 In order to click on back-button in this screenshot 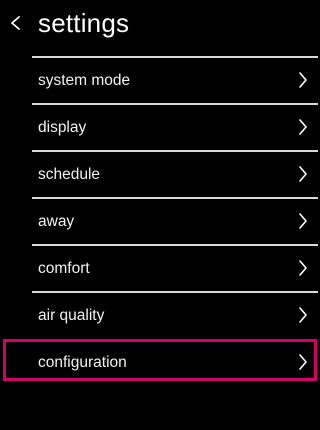, I will do `click(17, 23)`.